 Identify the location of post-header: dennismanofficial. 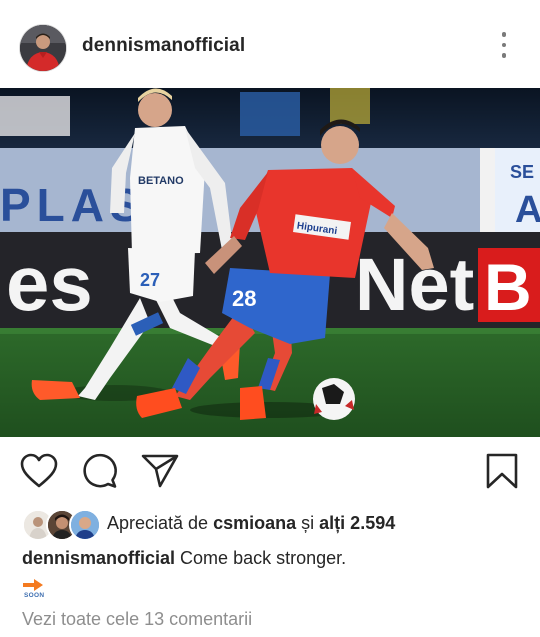
(270, 44).